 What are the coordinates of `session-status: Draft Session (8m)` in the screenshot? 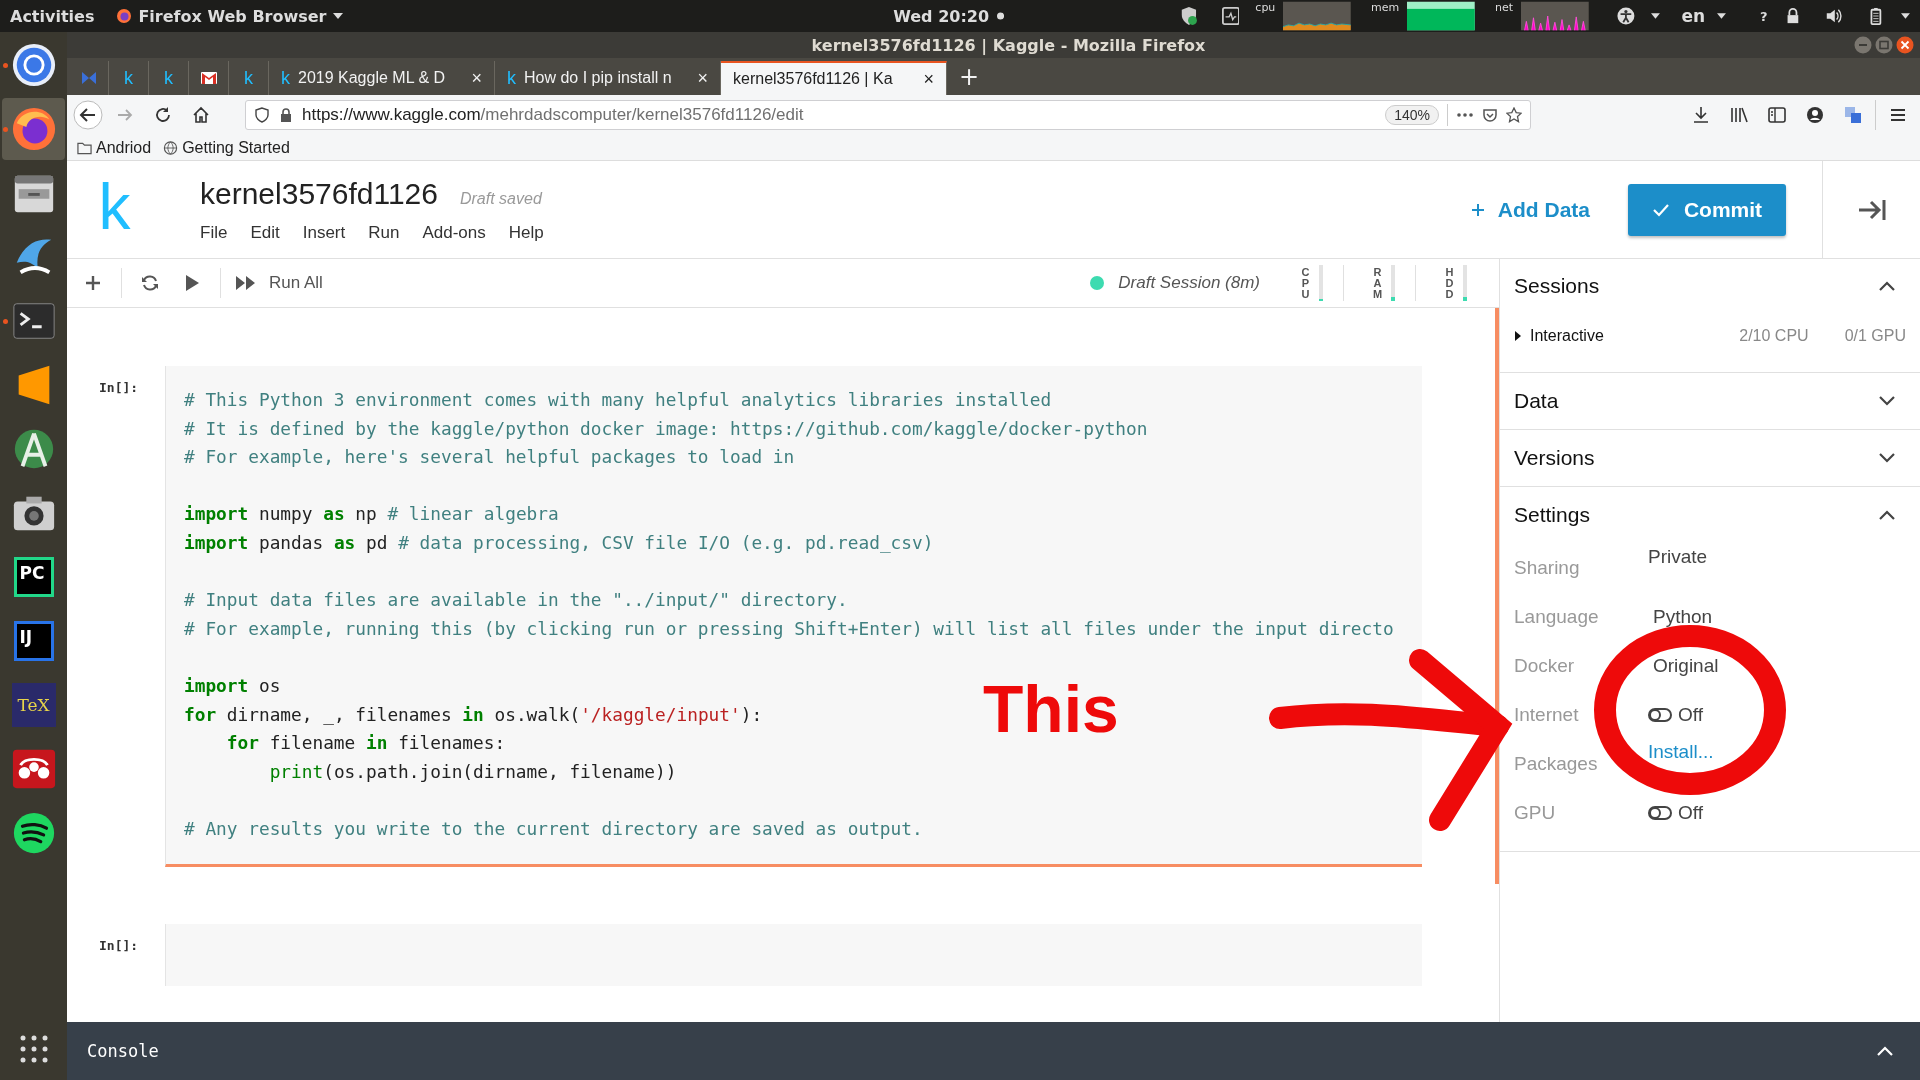 It's located at (1189, 283).